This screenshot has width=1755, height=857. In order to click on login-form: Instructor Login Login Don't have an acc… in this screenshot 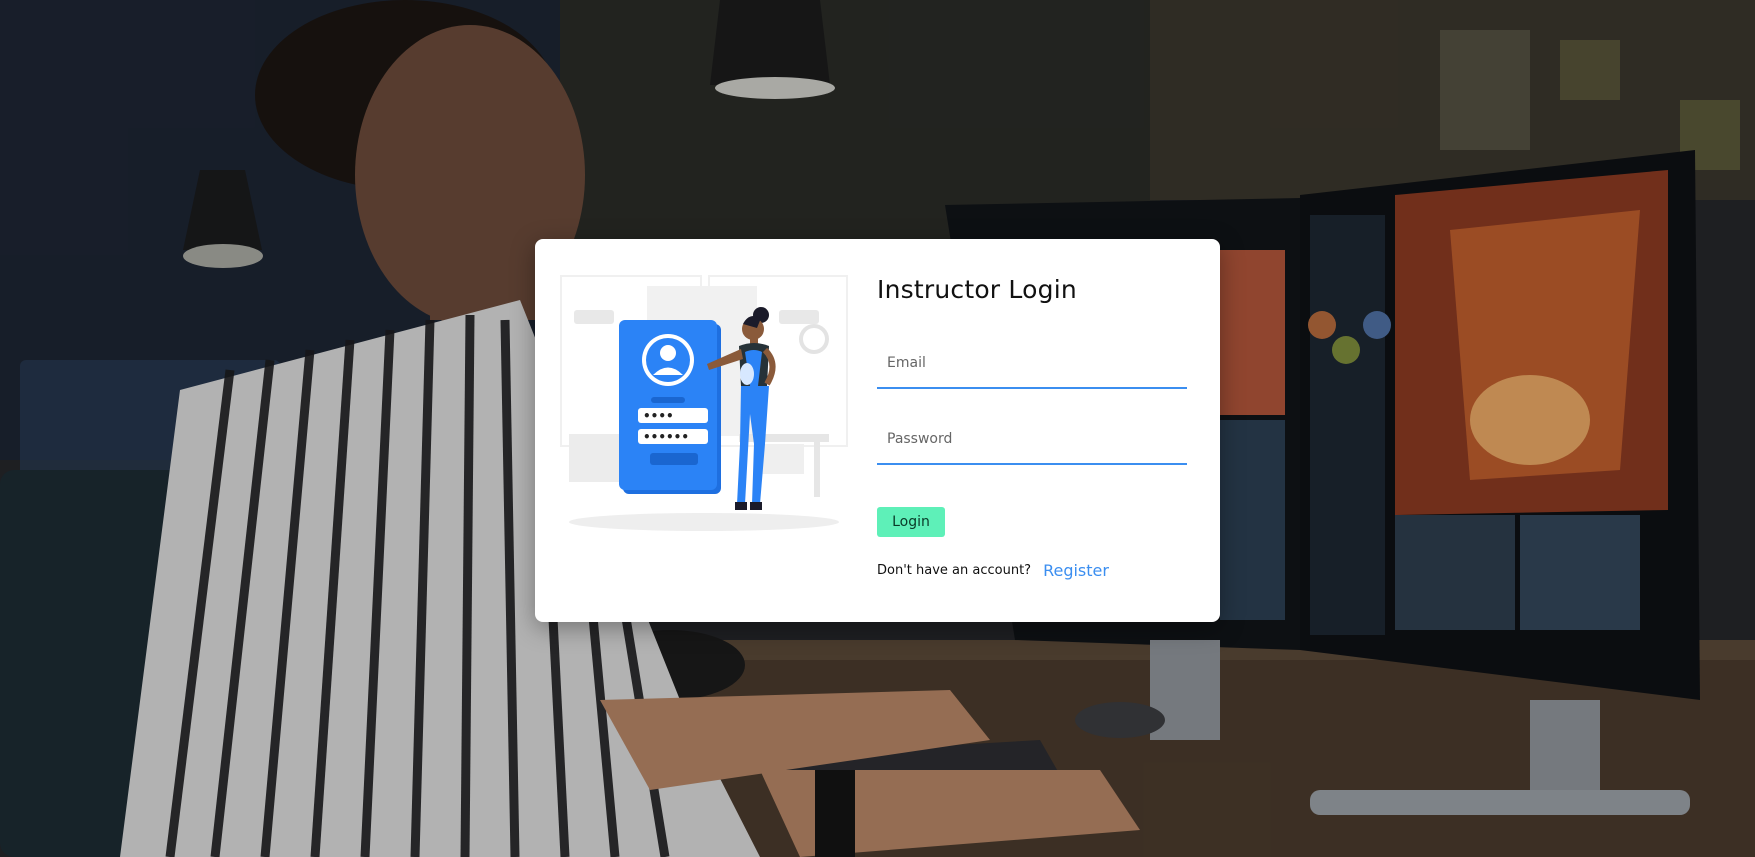, I will do `click(1037, 430)`.